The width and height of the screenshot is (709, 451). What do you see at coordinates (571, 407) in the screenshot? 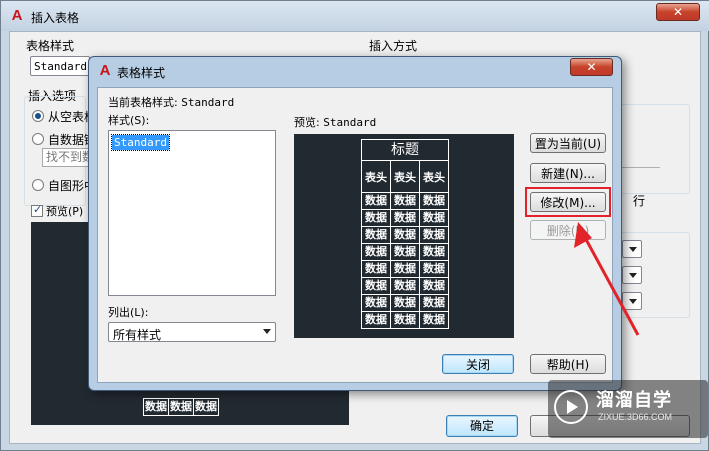
I see `play-logo-icon` at bounding box center [571, 407].